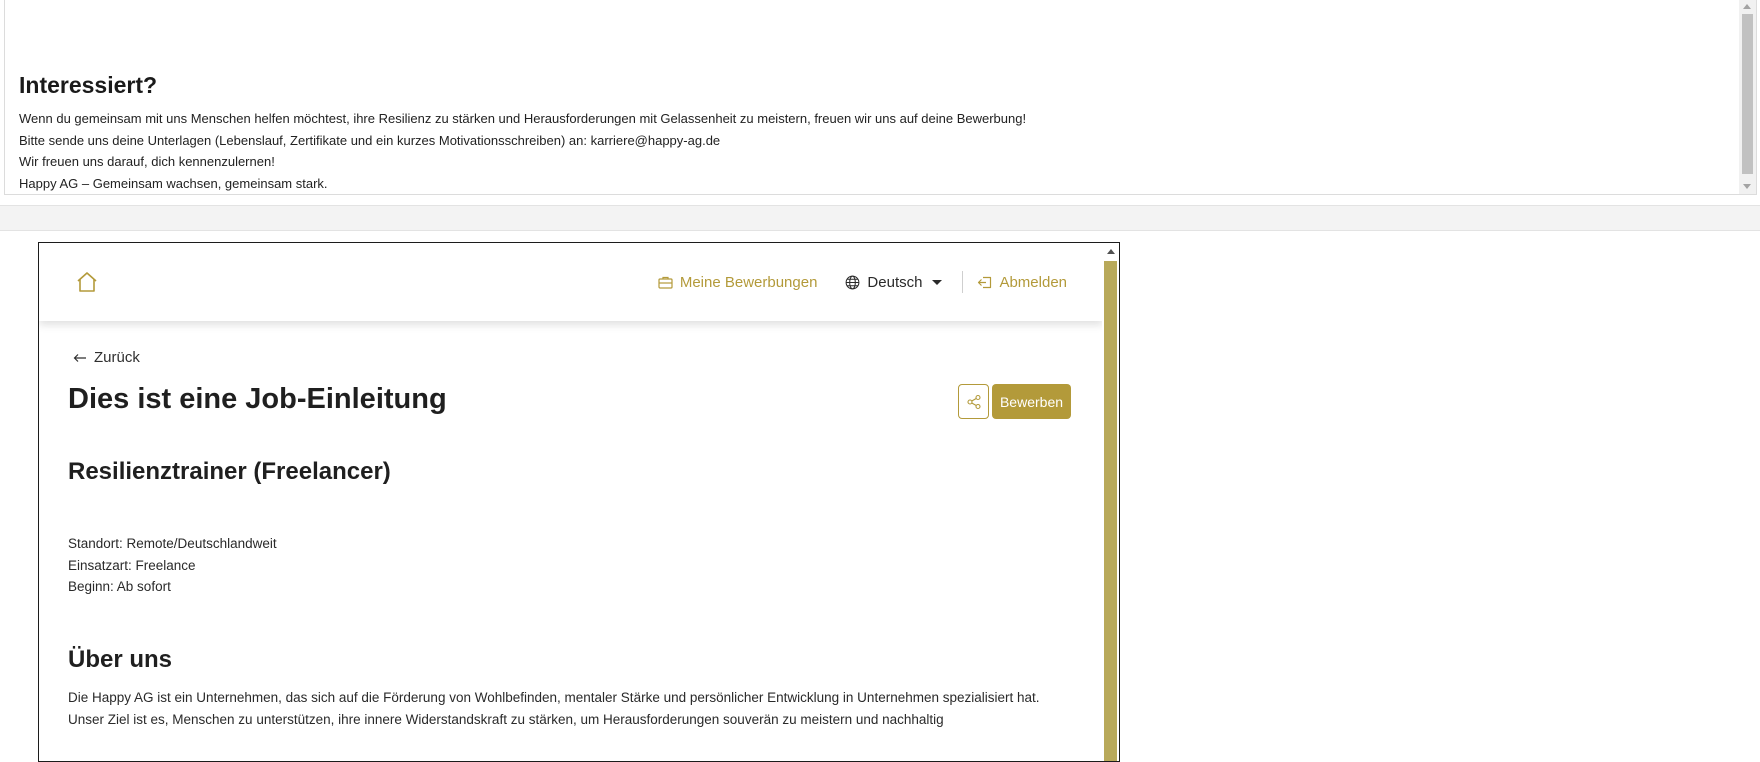 This screenshot has height=762, width=1760. What do you see at coordinates (88, 85) in the screenshot?
I see `interested-heading: Interessiert?` at bounding box center [88, 85].